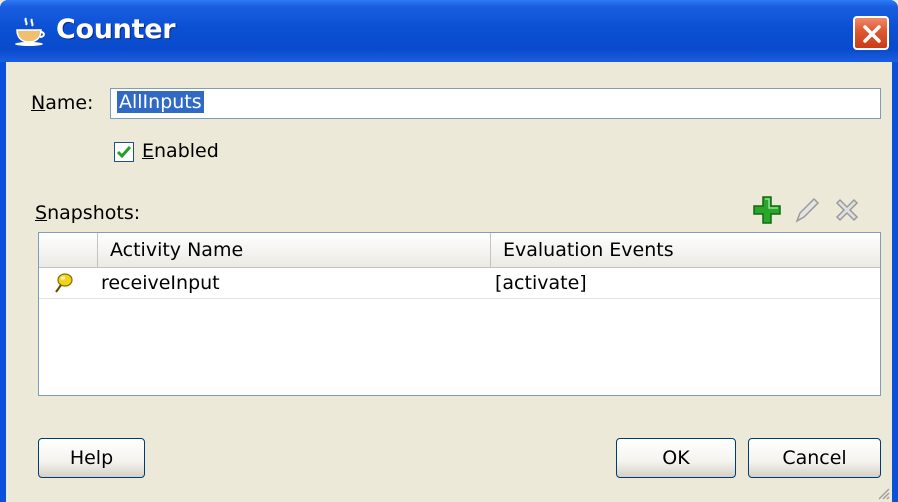 This screenshot has width=898, height=502. I want to click on help-button: Help, so click(91, 458).